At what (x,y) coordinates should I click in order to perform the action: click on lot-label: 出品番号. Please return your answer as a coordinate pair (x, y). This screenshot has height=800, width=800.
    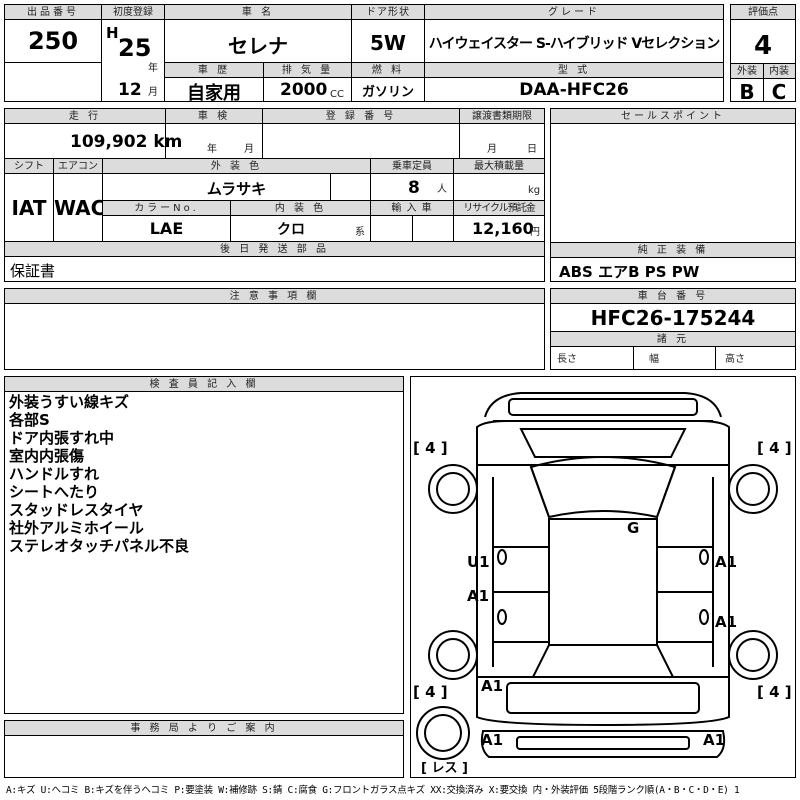
    Looking at the image, I should click on (53, 12).